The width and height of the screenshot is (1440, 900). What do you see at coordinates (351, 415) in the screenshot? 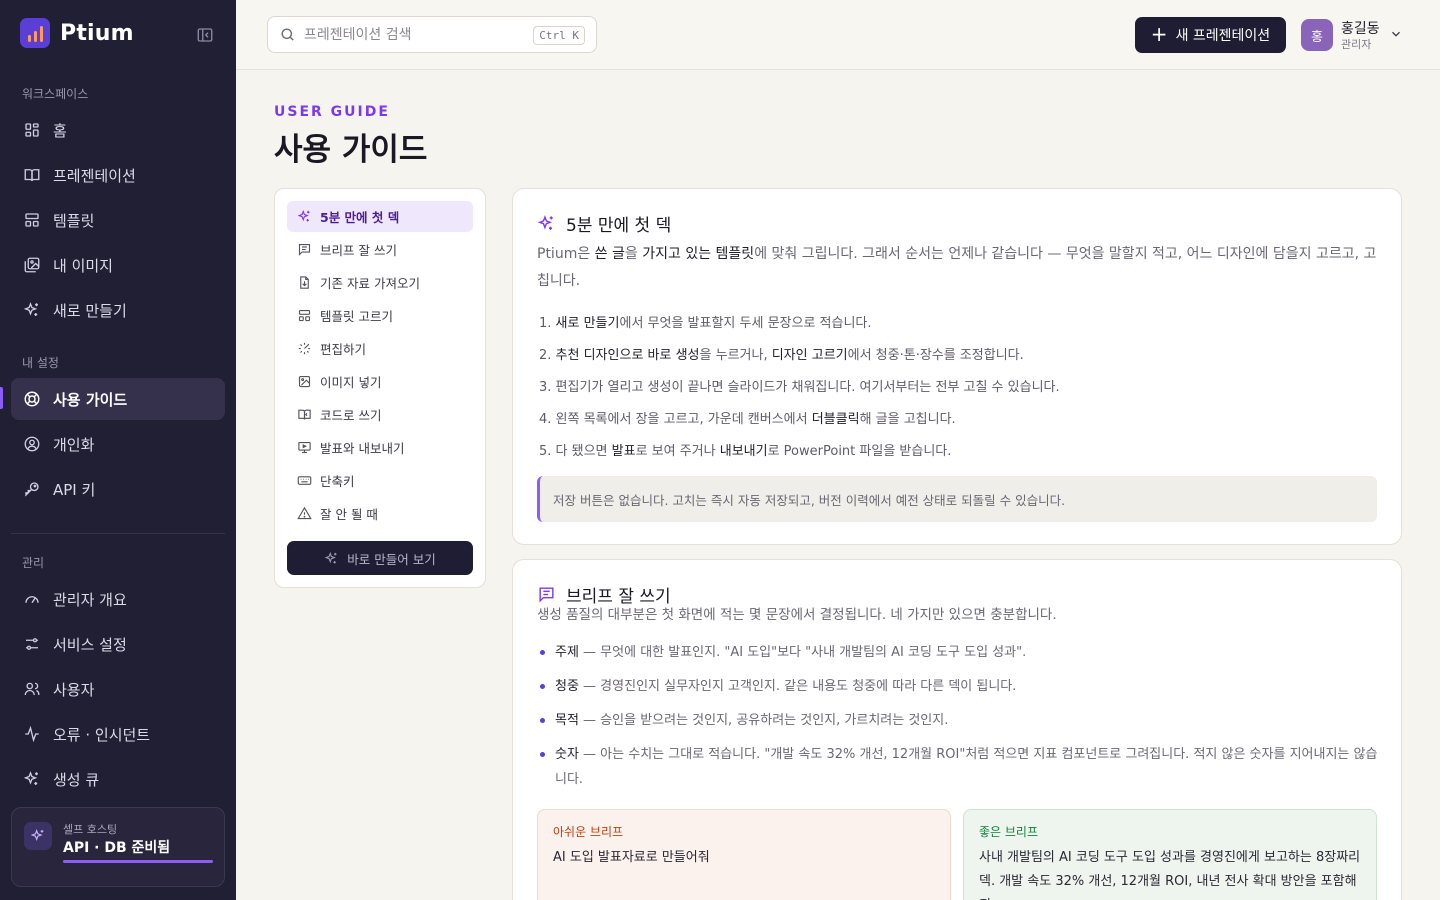
I see `toc-item-label: 코드로 쓰기` at bounding box center [351, 415].